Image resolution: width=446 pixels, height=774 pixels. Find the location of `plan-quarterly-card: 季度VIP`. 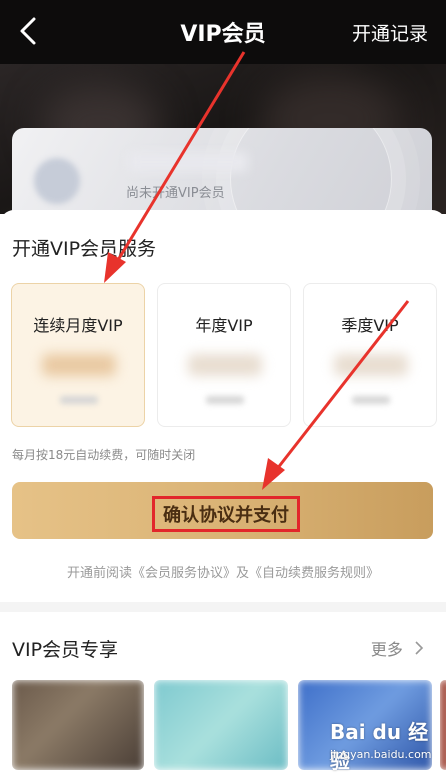

plan-quarterly-card: 季度VIP is located at coordinates (370, 355).